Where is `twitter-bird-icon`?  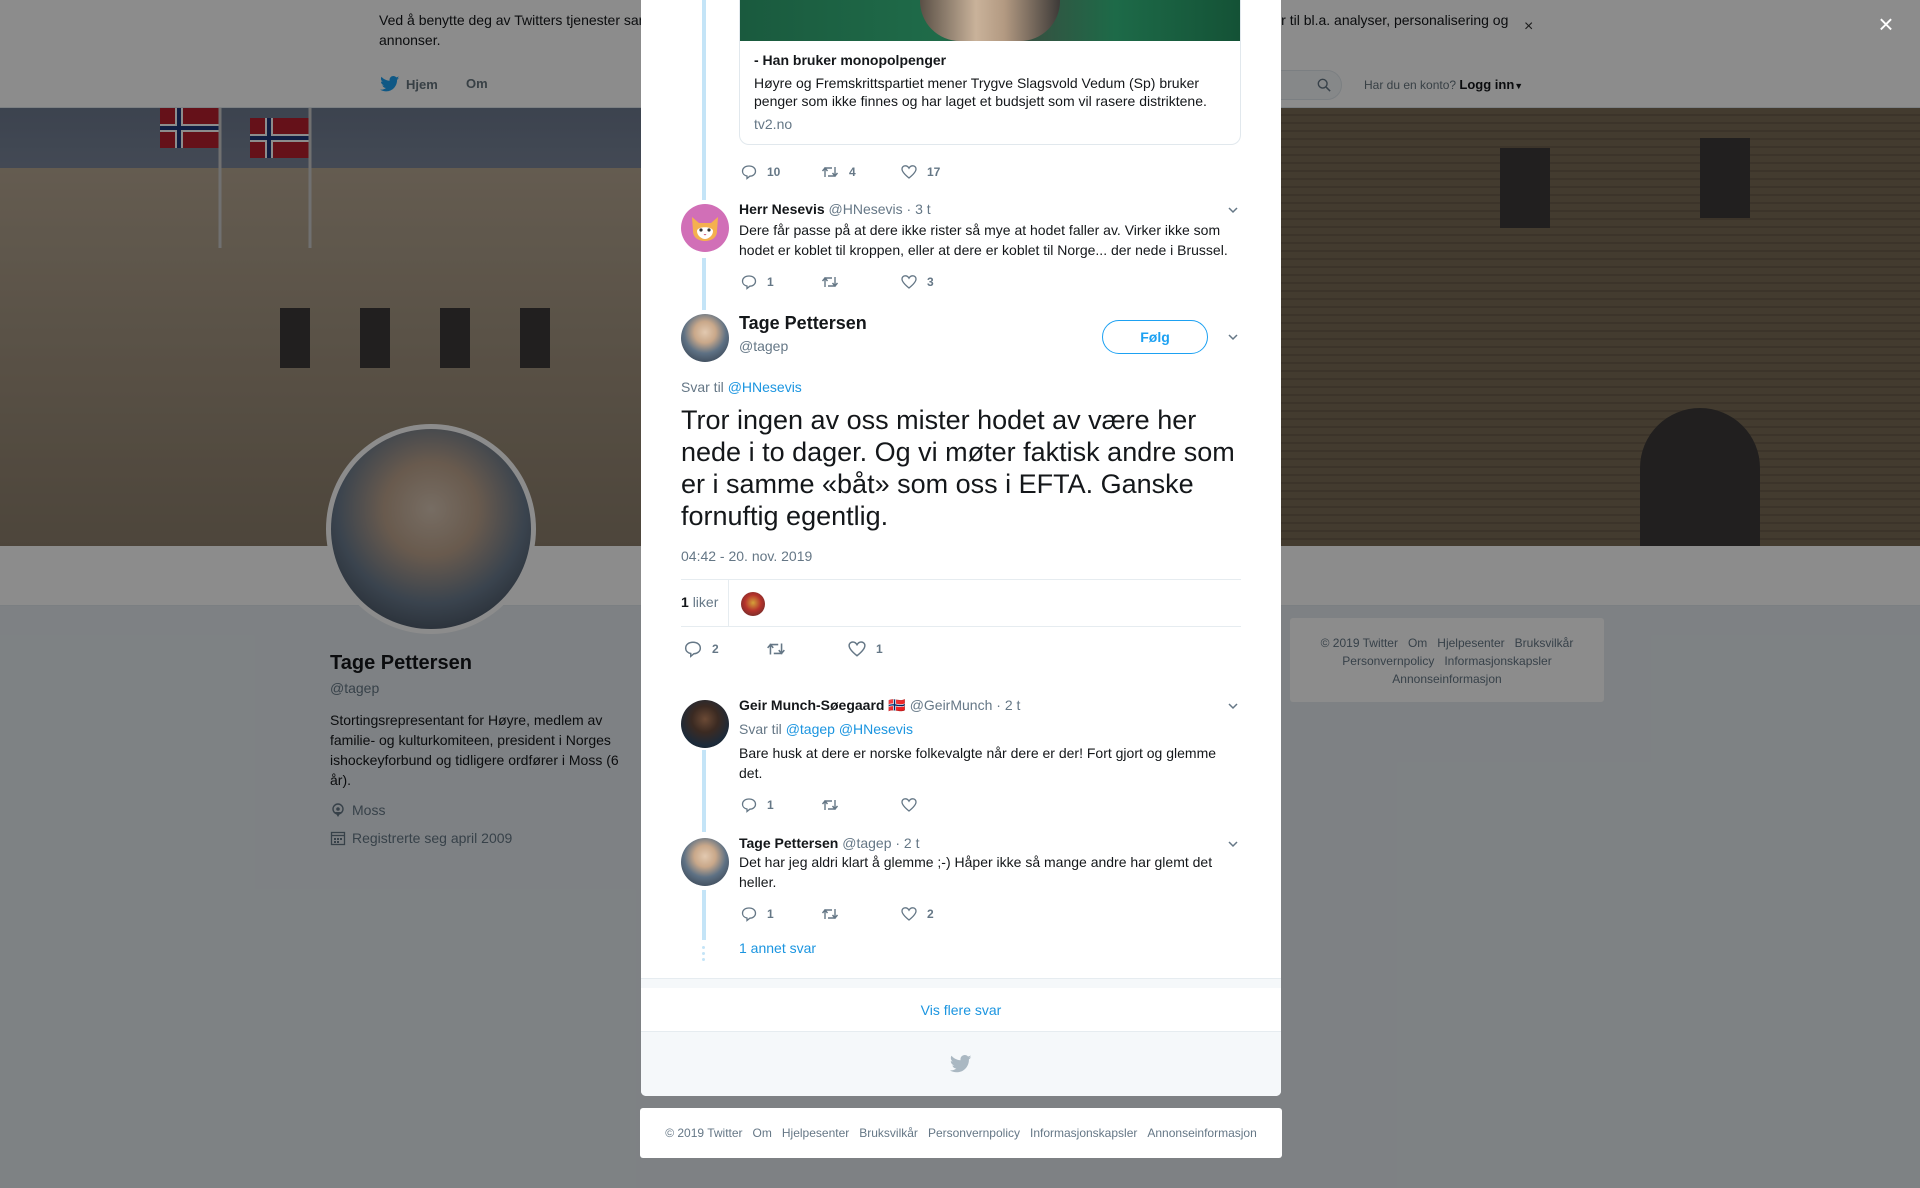
twitter-bird-icon is located at coordinates (961, 1064).